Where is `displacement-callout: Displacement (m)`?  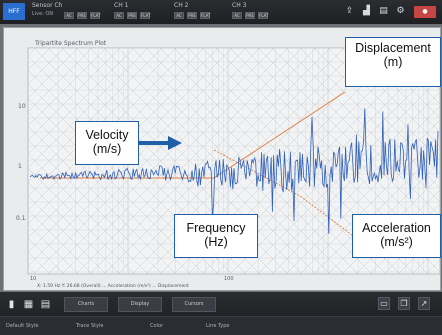 displacement-callout: Displacement (m) is located at coordinates (393, 62).